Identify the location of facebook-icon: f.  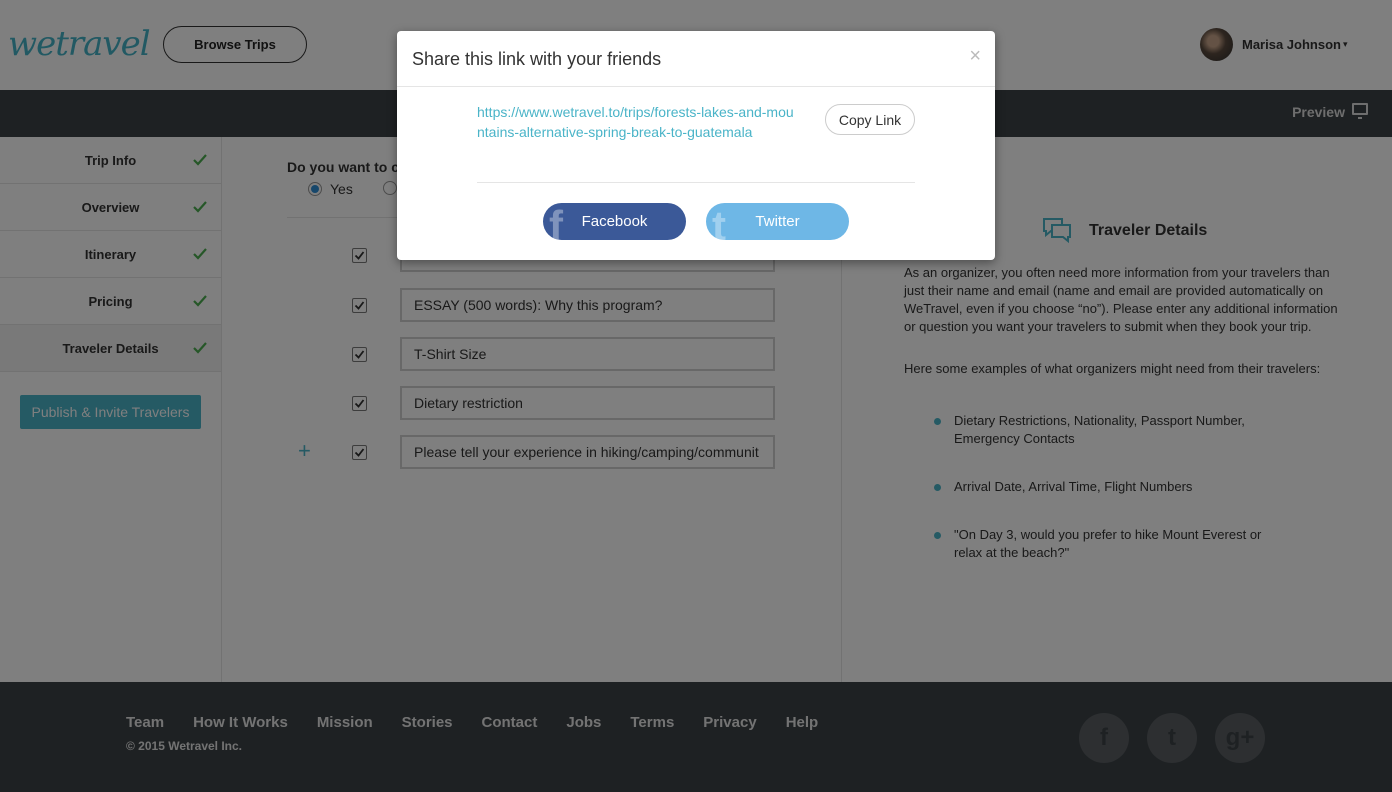
(556, 222).